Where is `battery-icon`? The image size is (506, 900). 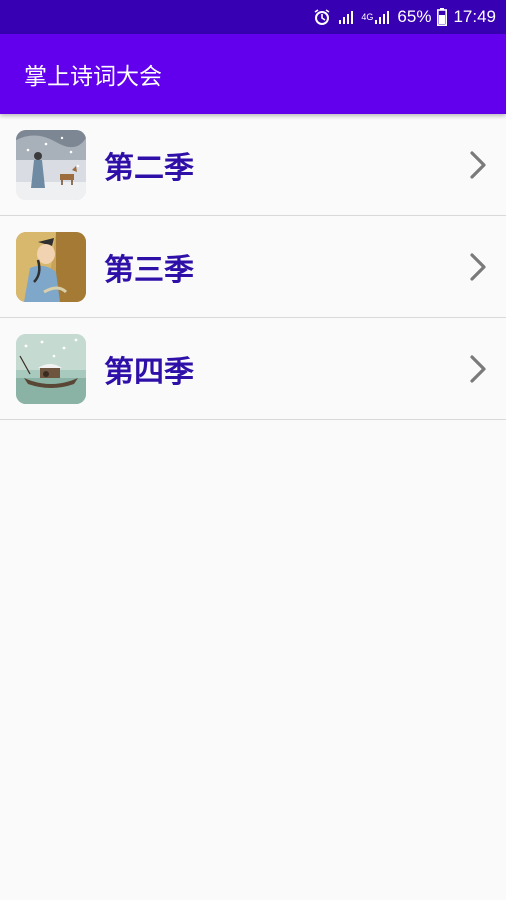 battery-icon is located at coordinates (442, 17).